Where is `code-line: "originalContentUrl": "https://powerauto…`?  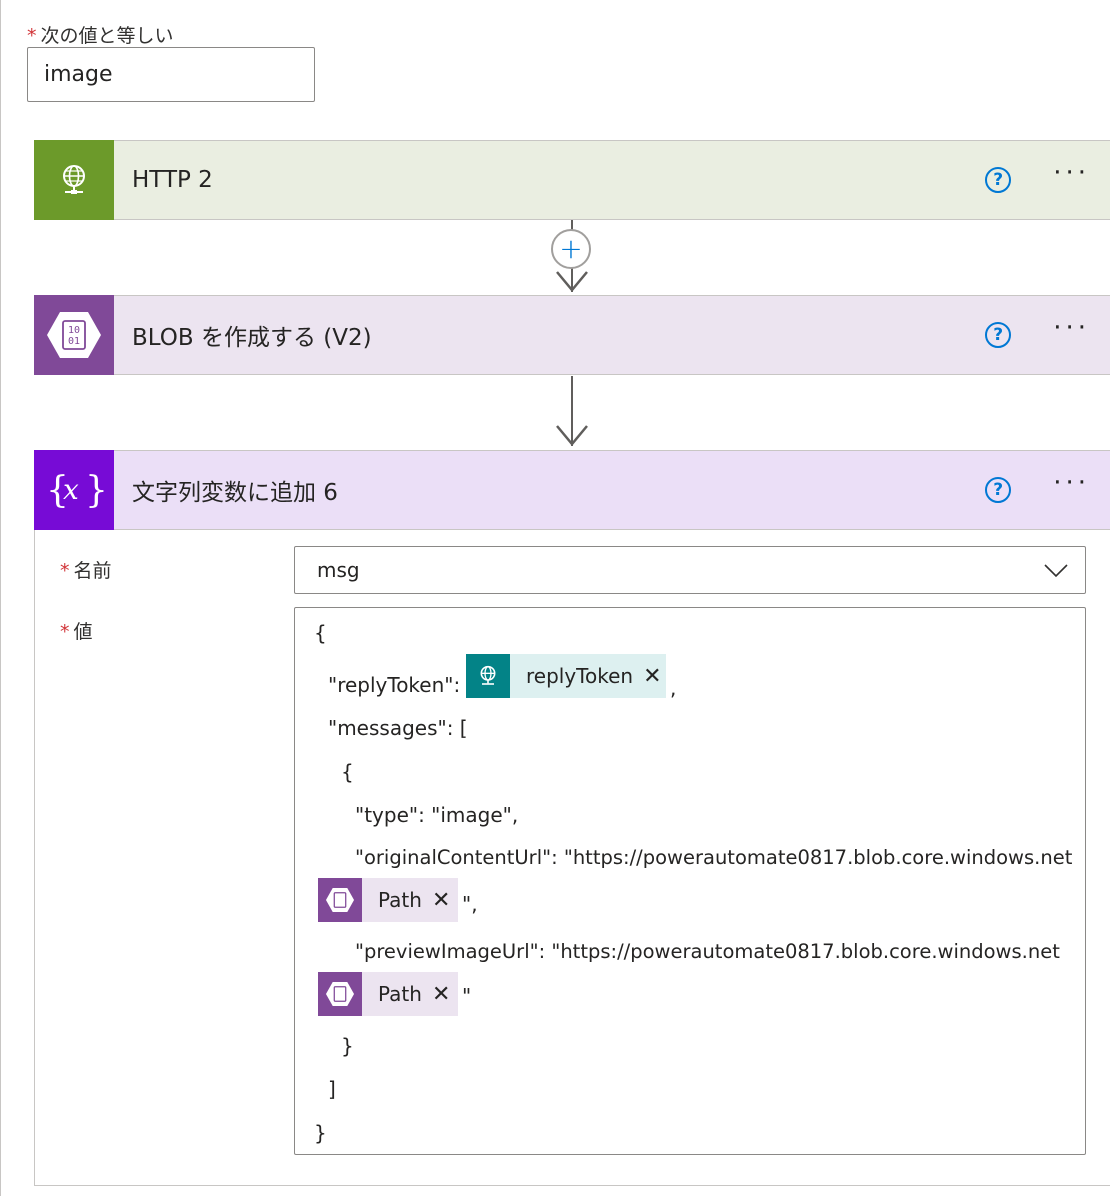 code-line: "originalContentUrl": "https://powerauto… is located at coordinates (714, 857).